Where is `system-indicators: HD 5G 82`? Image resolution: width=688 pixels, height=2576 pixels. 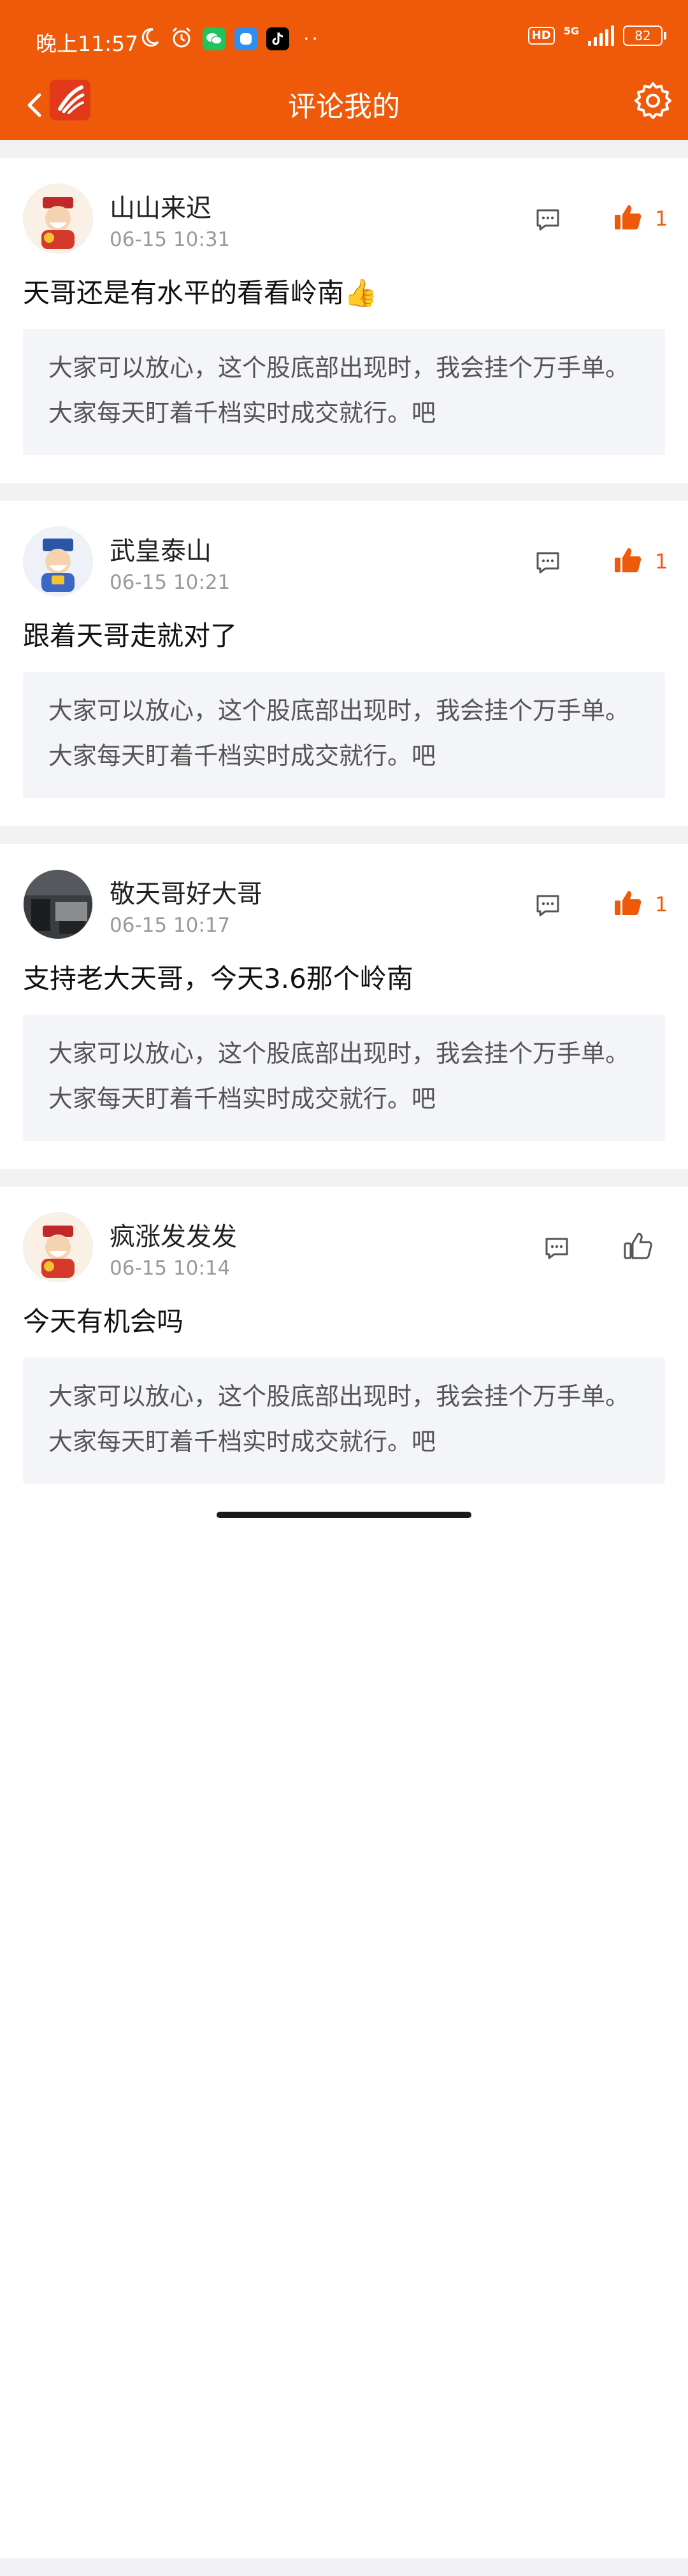 system-indicators: HD 5G 82 is located at coordinates (596, 35).